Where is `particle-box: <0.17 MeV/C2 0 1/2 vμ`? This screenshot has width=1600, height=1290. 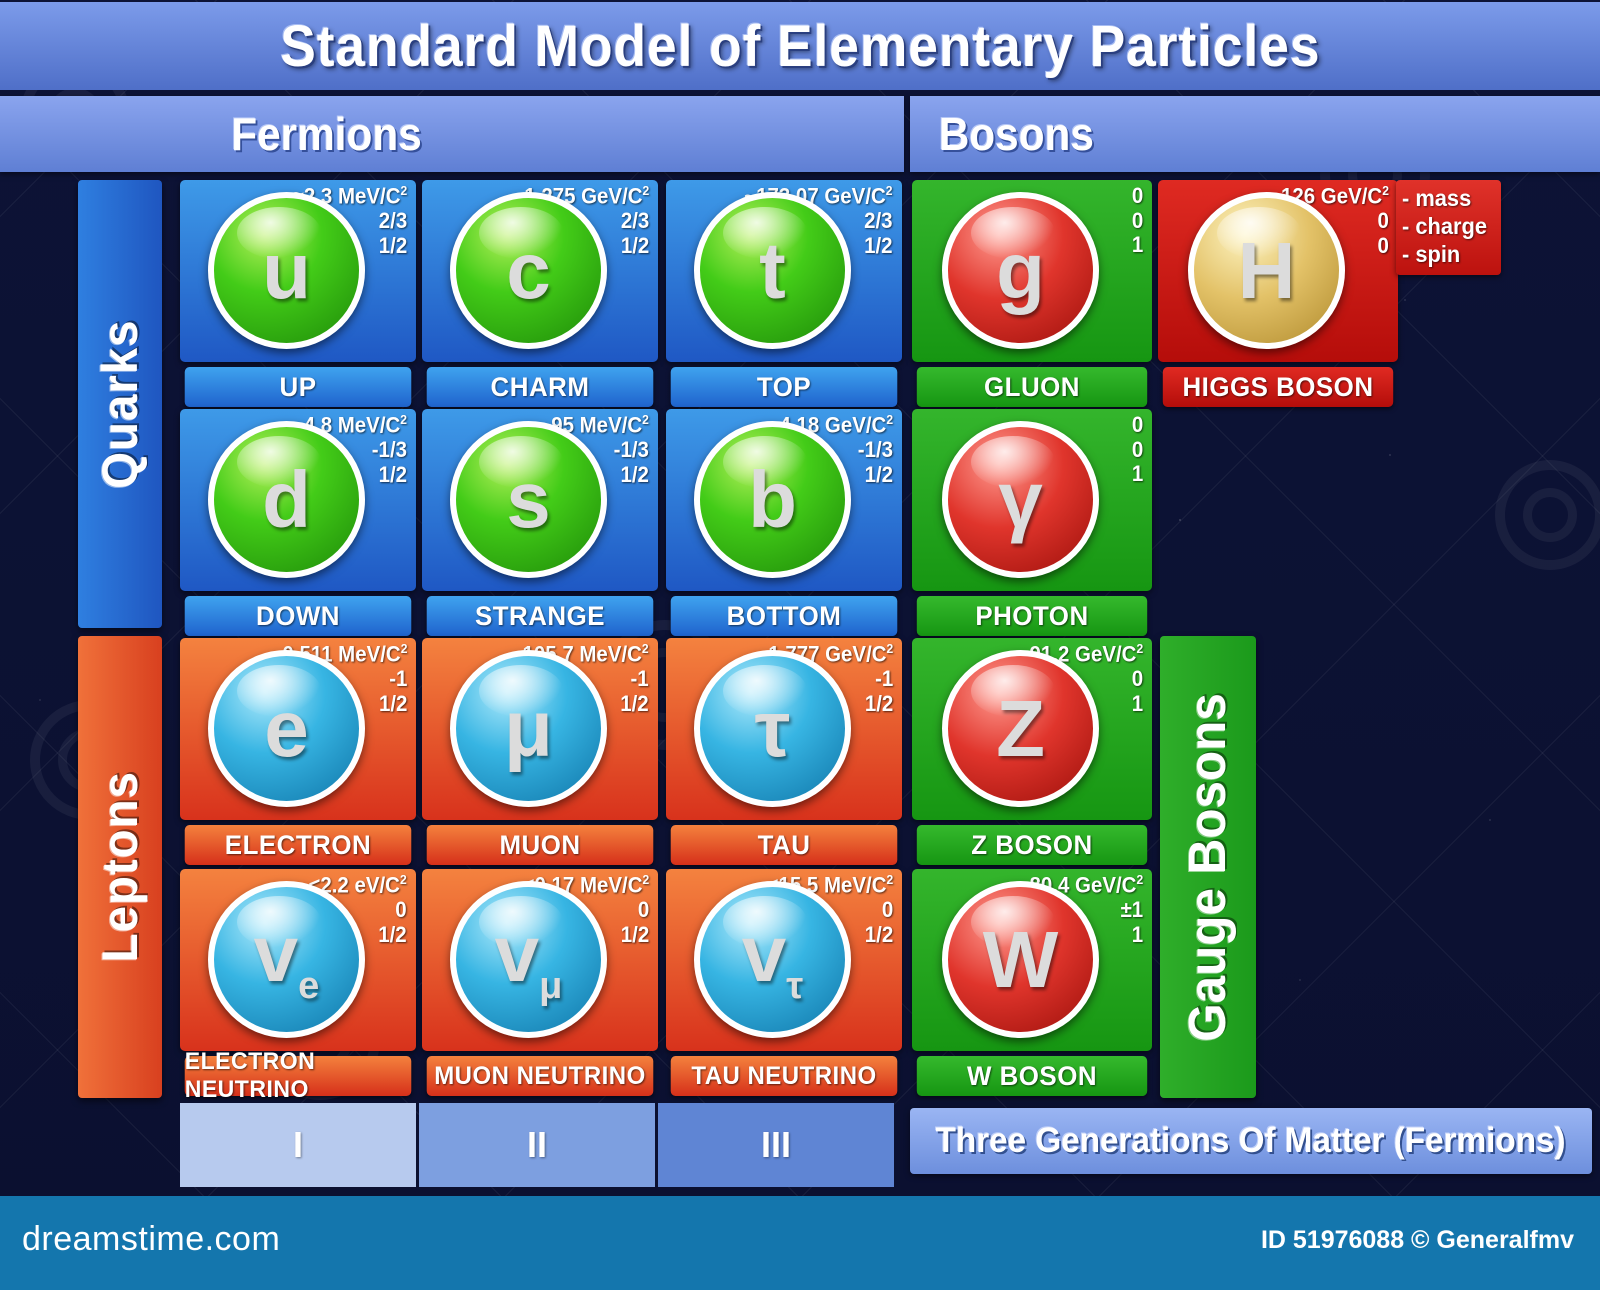
particle-box: <0.17 MeV/C2 0 1/2 vμ is located at coordinates (540, 960).